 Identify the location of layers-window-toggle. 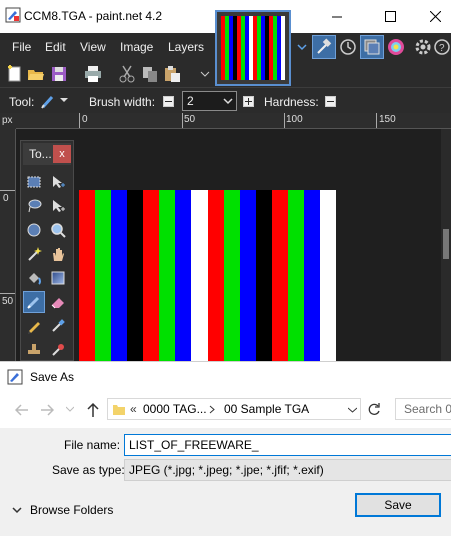
(372, 47).